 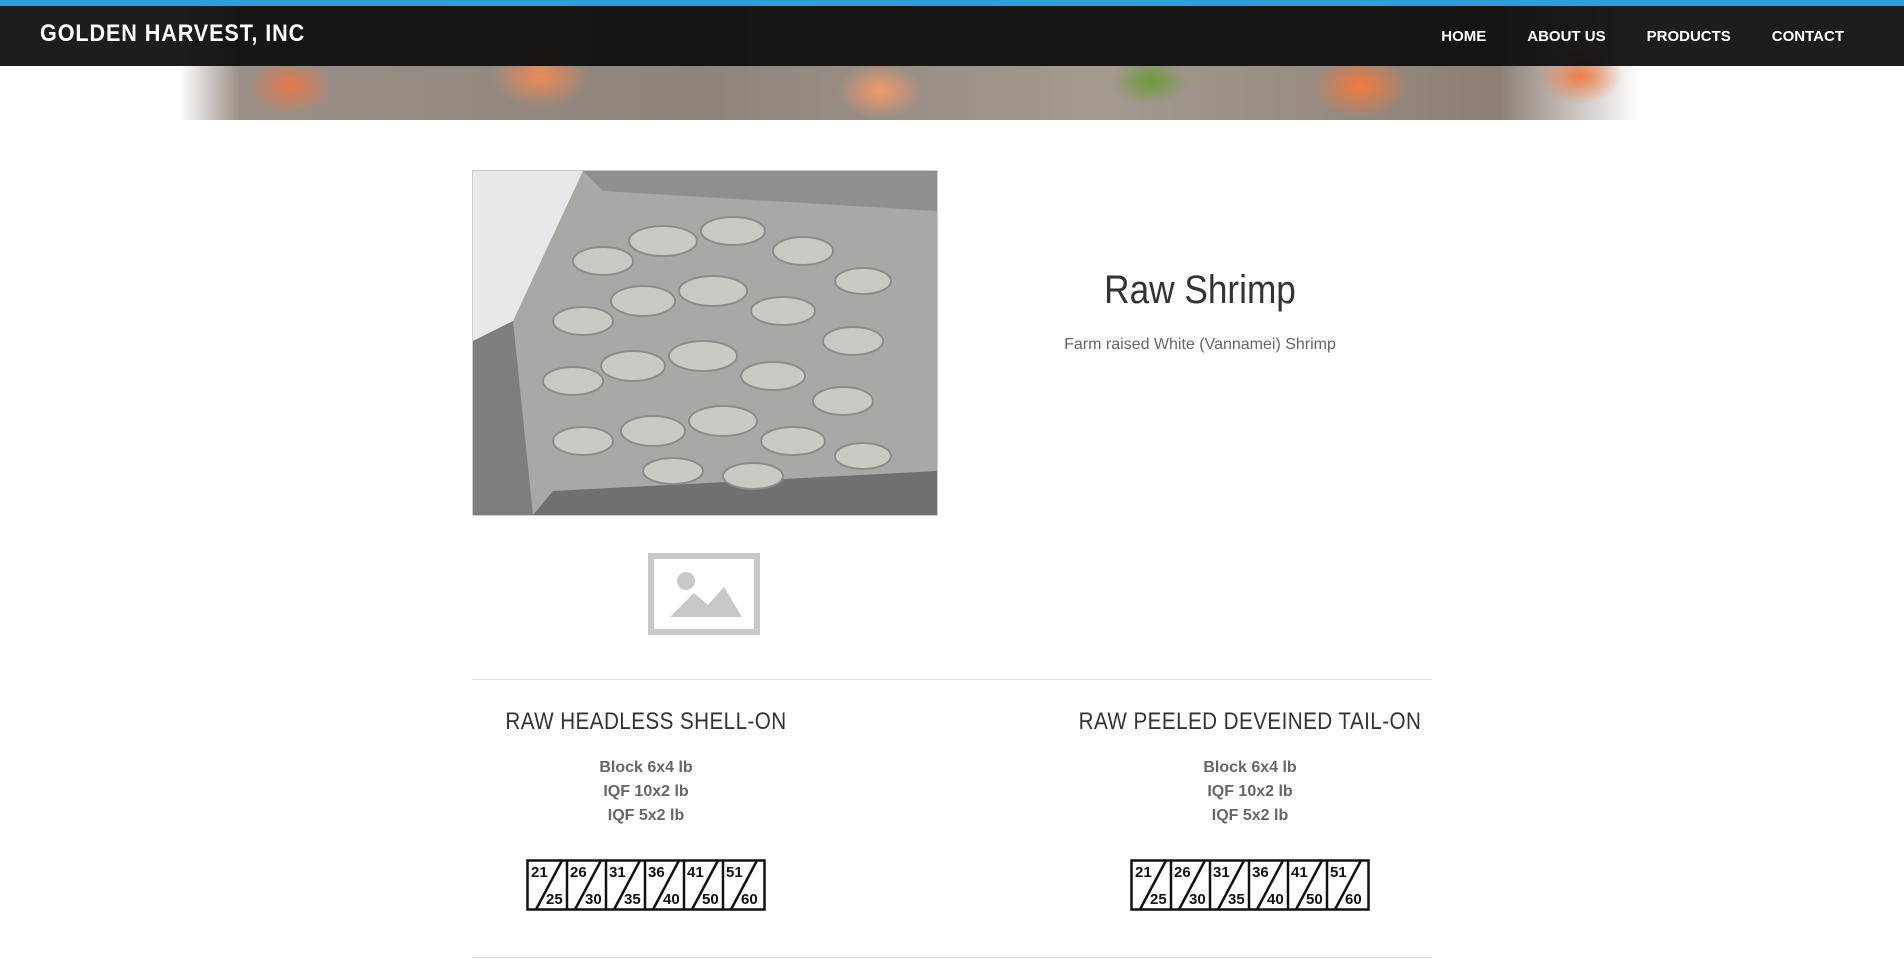 I want to click on nav-home: HOME, so click(x=1463, y=36).